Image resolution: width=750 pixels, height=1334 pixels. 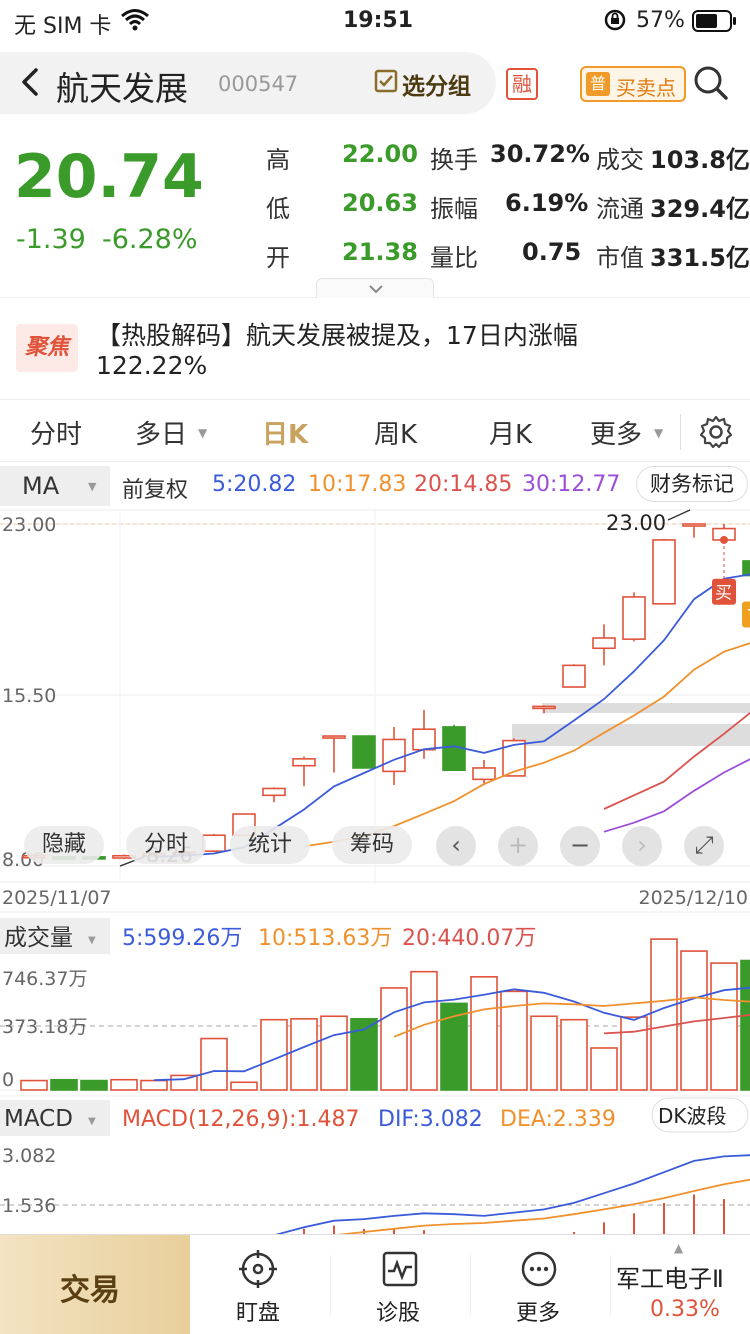 I want to click on diagnosis-label: 诊股, so click(x=398, y=1311).